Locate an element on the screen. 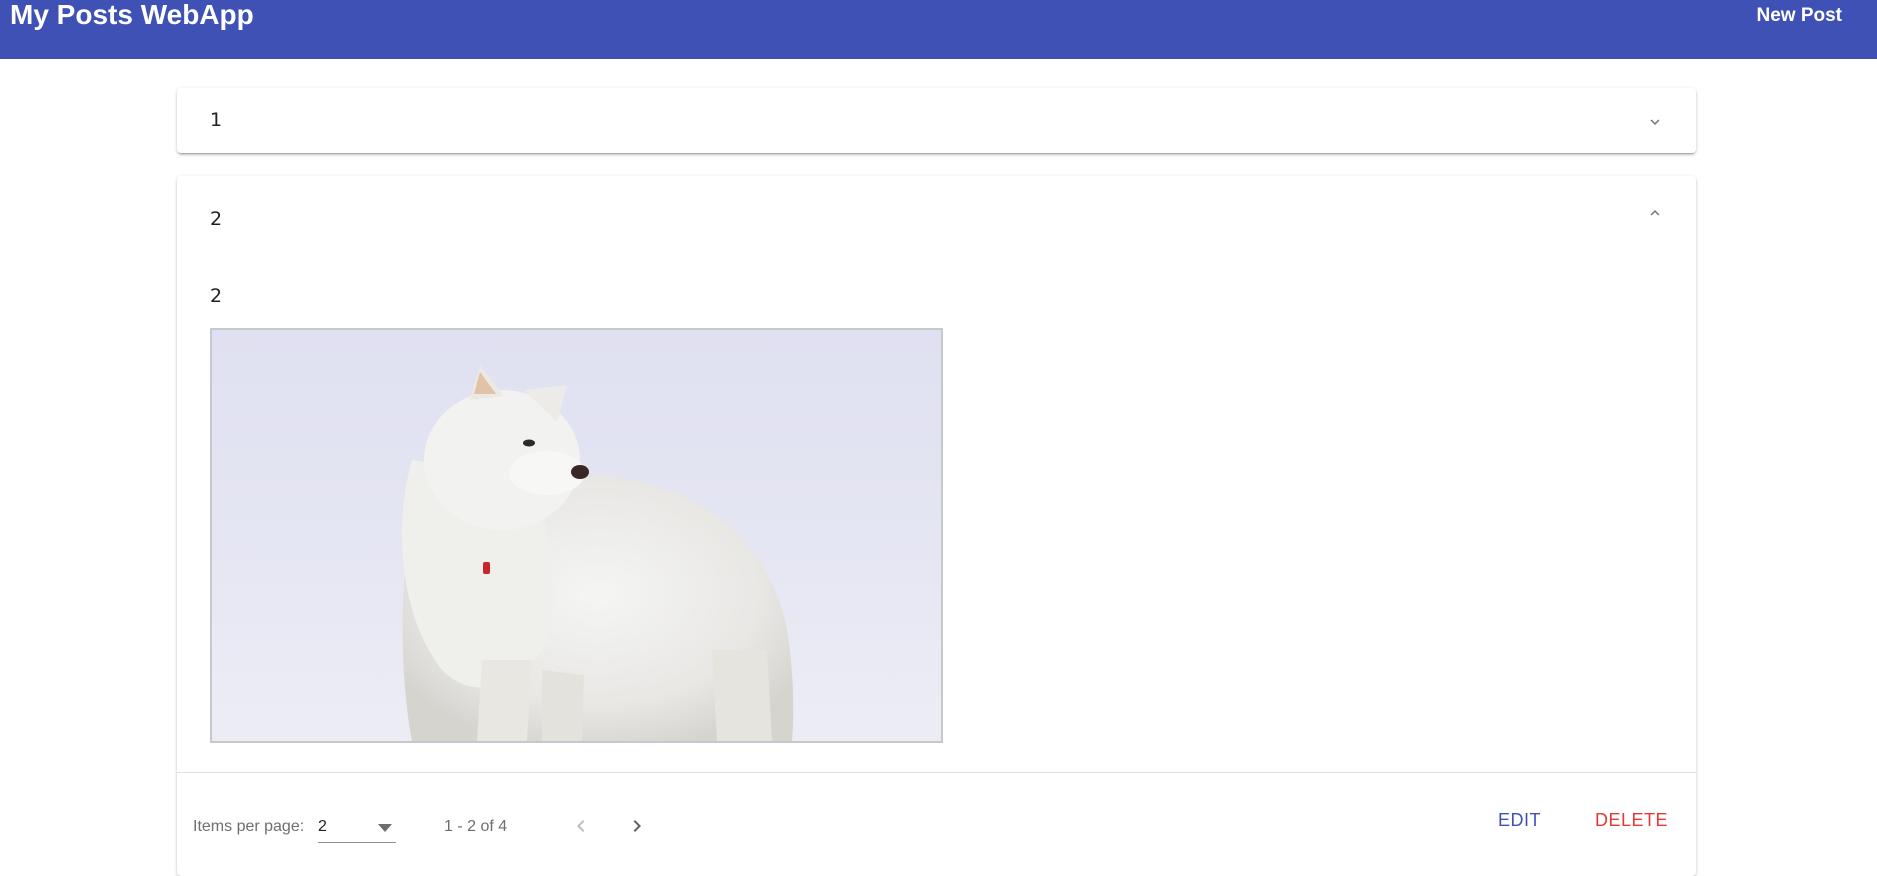 This screenshot has width=1877, height=876. app-title: My Posts WebApp is located at coordinates (132, 15).